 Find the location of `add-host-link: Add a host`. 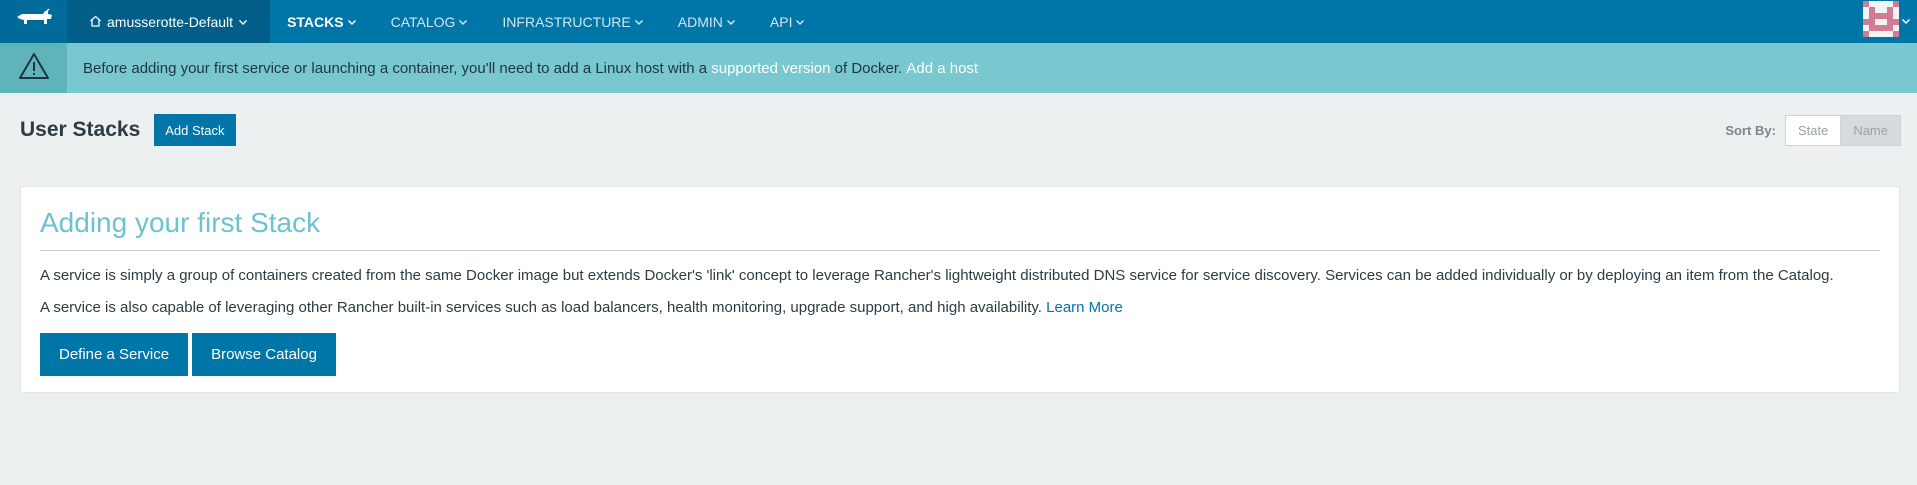

add-host-link: Add a host is located at coordinates (942, 68).